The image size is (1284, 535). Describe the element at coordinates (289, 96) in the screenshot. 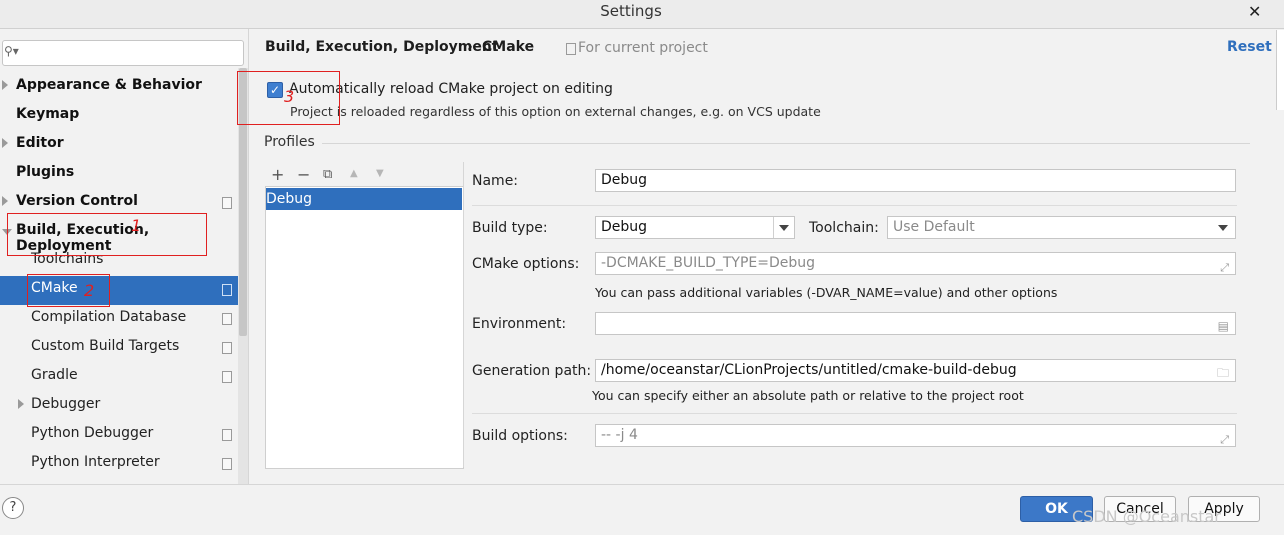

I see `annotation-number-3: 3` at that location.